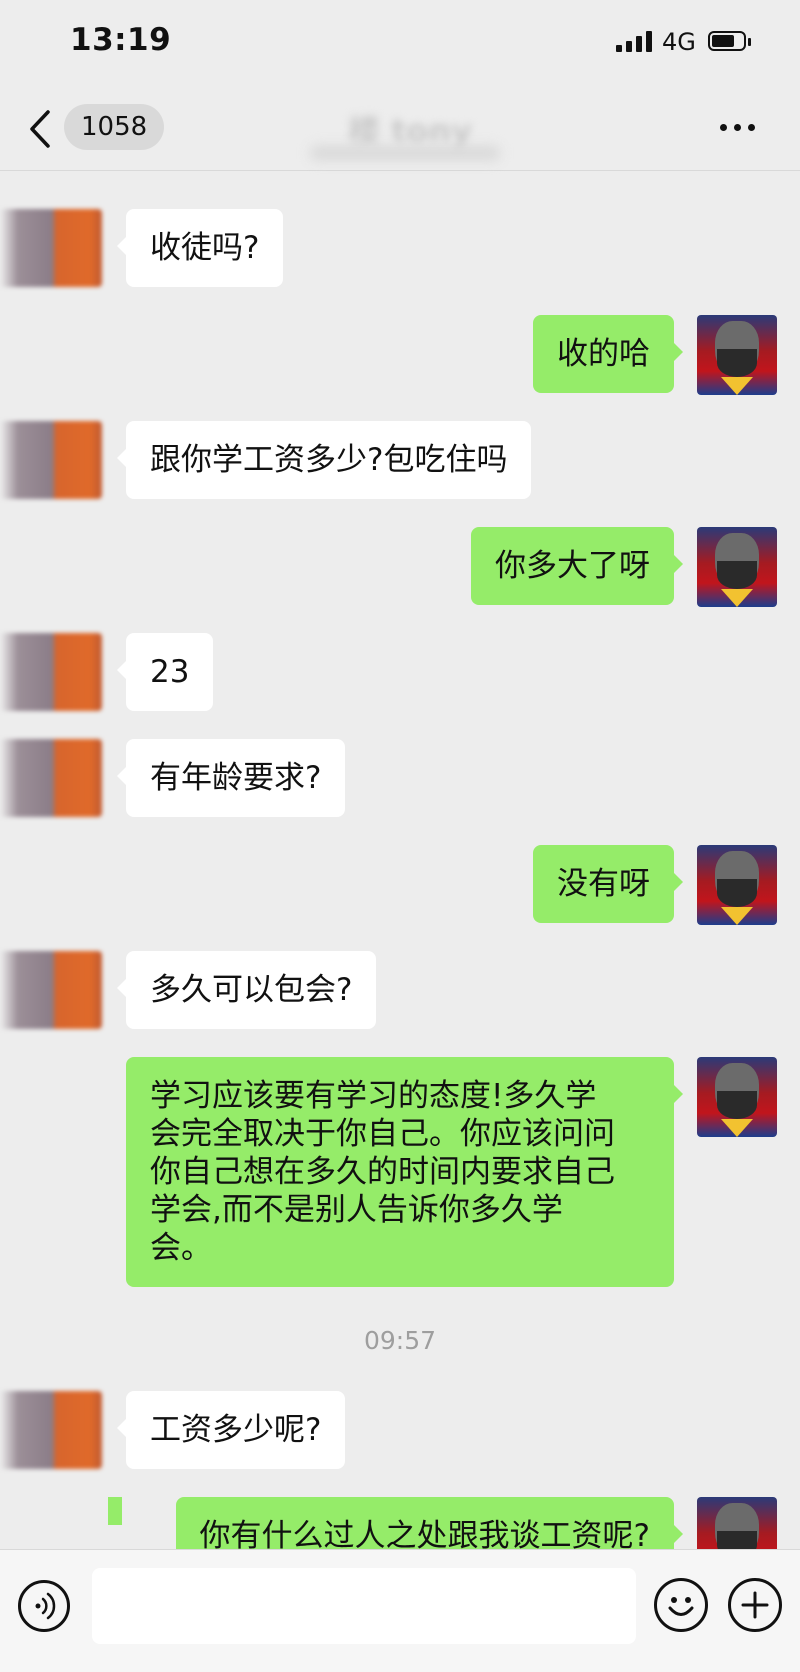 This screenshot has width=800, height=1672. I want to click on outgoing-message-bubble: 你有什么过人之处跟我谈工资呢?, so click(429, 1523).